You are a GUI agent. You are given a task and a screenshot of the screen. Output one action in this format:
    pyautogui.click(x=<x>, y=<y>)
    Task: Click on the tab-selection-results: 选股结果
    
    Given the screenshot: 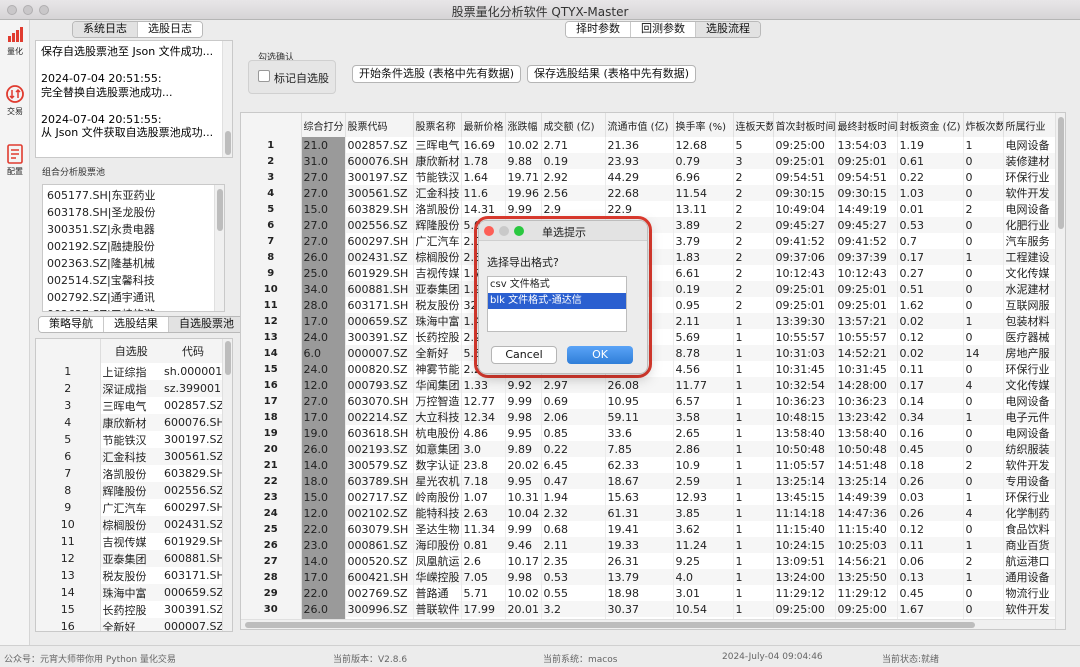 What is the action you would take?
    pyautogui.click(x=136, y=324)
    